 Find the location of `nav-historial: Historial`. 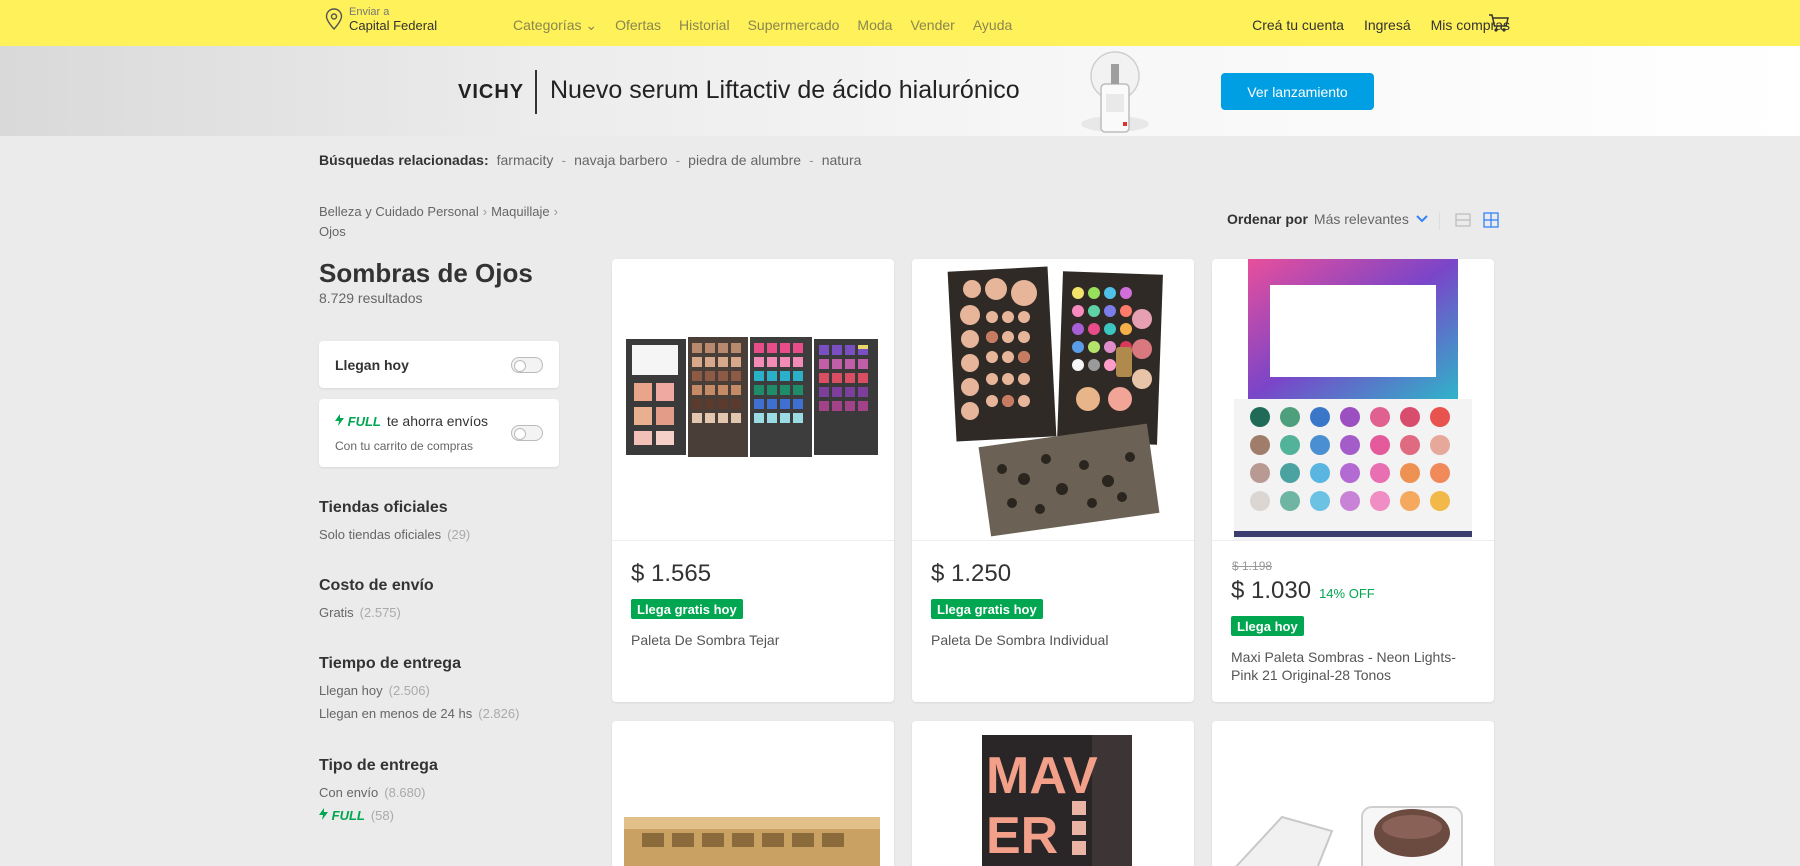

nav-historial: Historial is located at coordinates (704, 25).